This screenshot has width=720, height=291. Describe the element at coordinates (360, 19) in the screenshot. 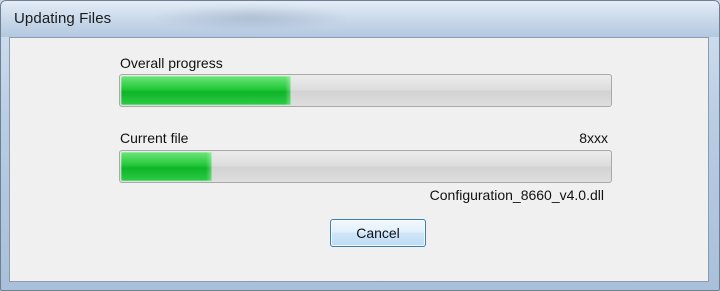

I see `title-bar: Updating Files` at that location.